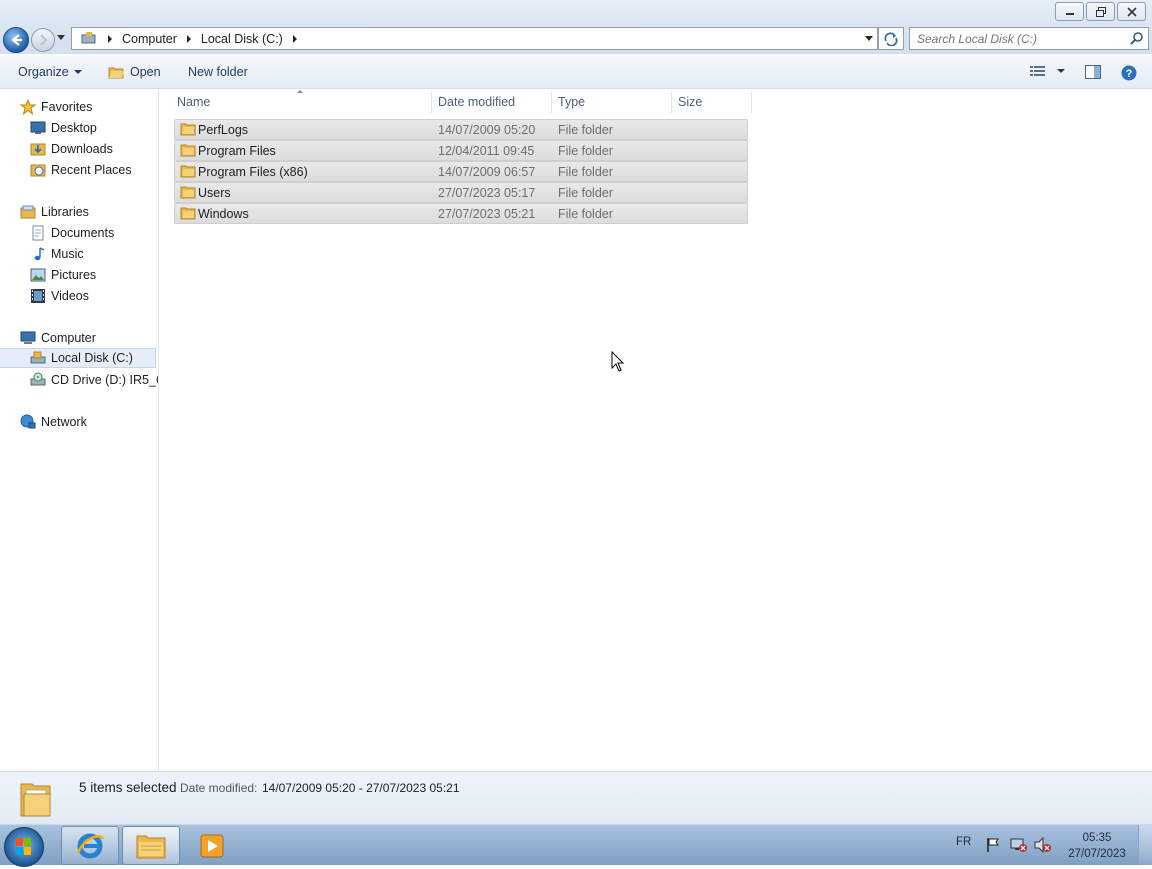 The width and height of the screenshot is (1152, 869). Describe the element at coordinates (487, 213) in the screenshot. I see `file-date: 27/07/2023 05:21` at that location.